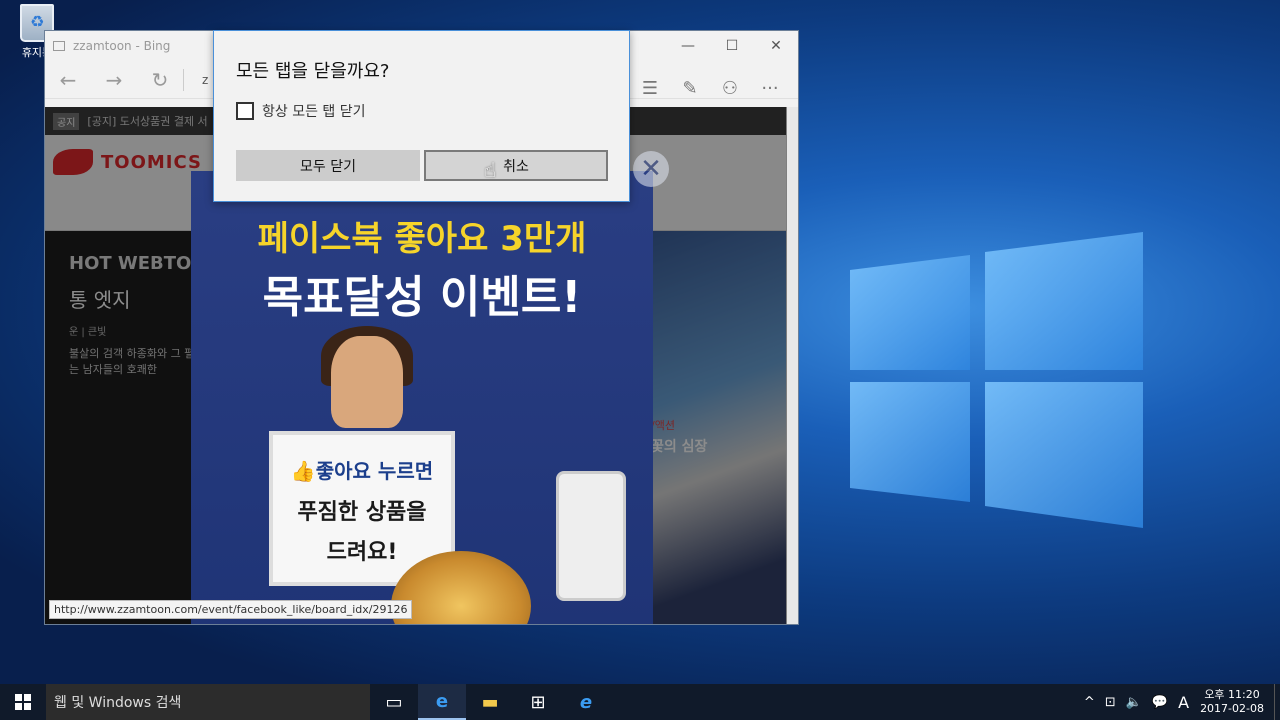 The image size is (1280, 720). I want to click on tab-page-icon, so click(59, 46).